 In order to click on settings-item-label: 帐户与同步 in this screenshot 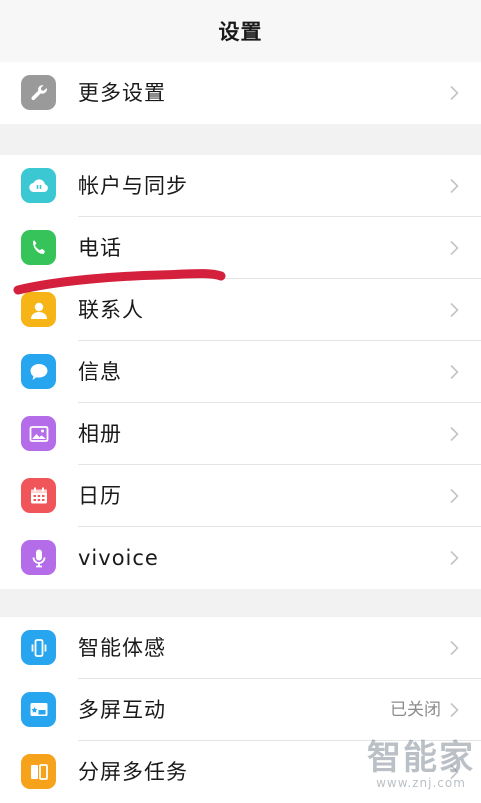, I will do `click(133, 186)`.